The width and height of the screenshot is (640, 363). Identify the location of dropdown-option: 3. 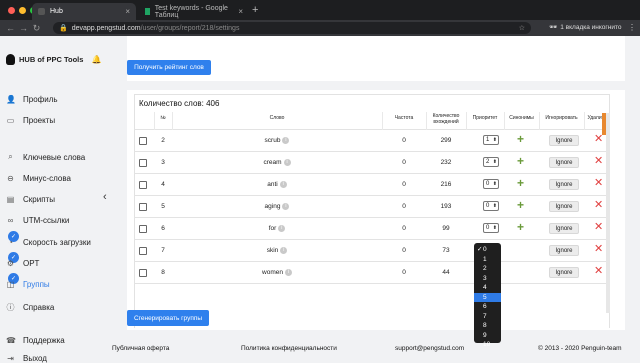
(487, 279).